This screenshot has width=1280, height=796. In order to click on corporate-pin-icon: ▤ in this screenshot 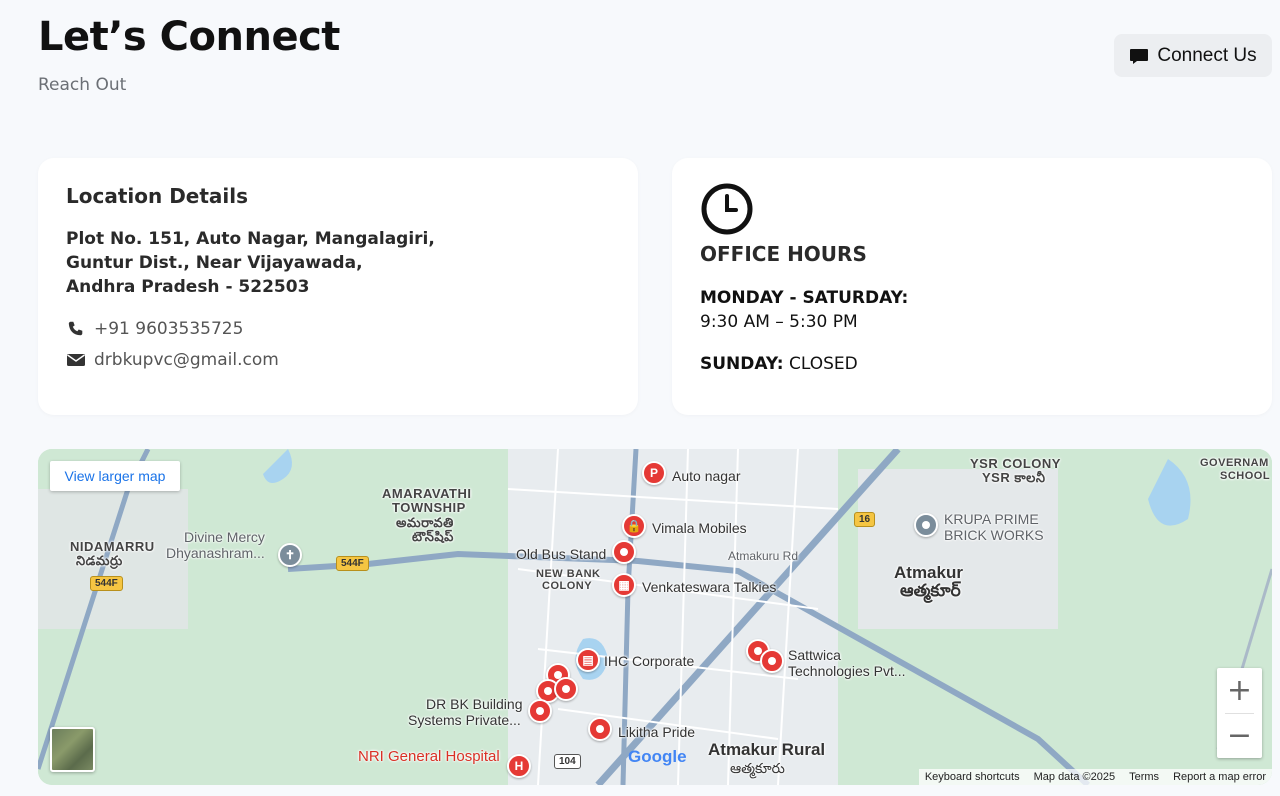, I will do `click(588, 660)`.